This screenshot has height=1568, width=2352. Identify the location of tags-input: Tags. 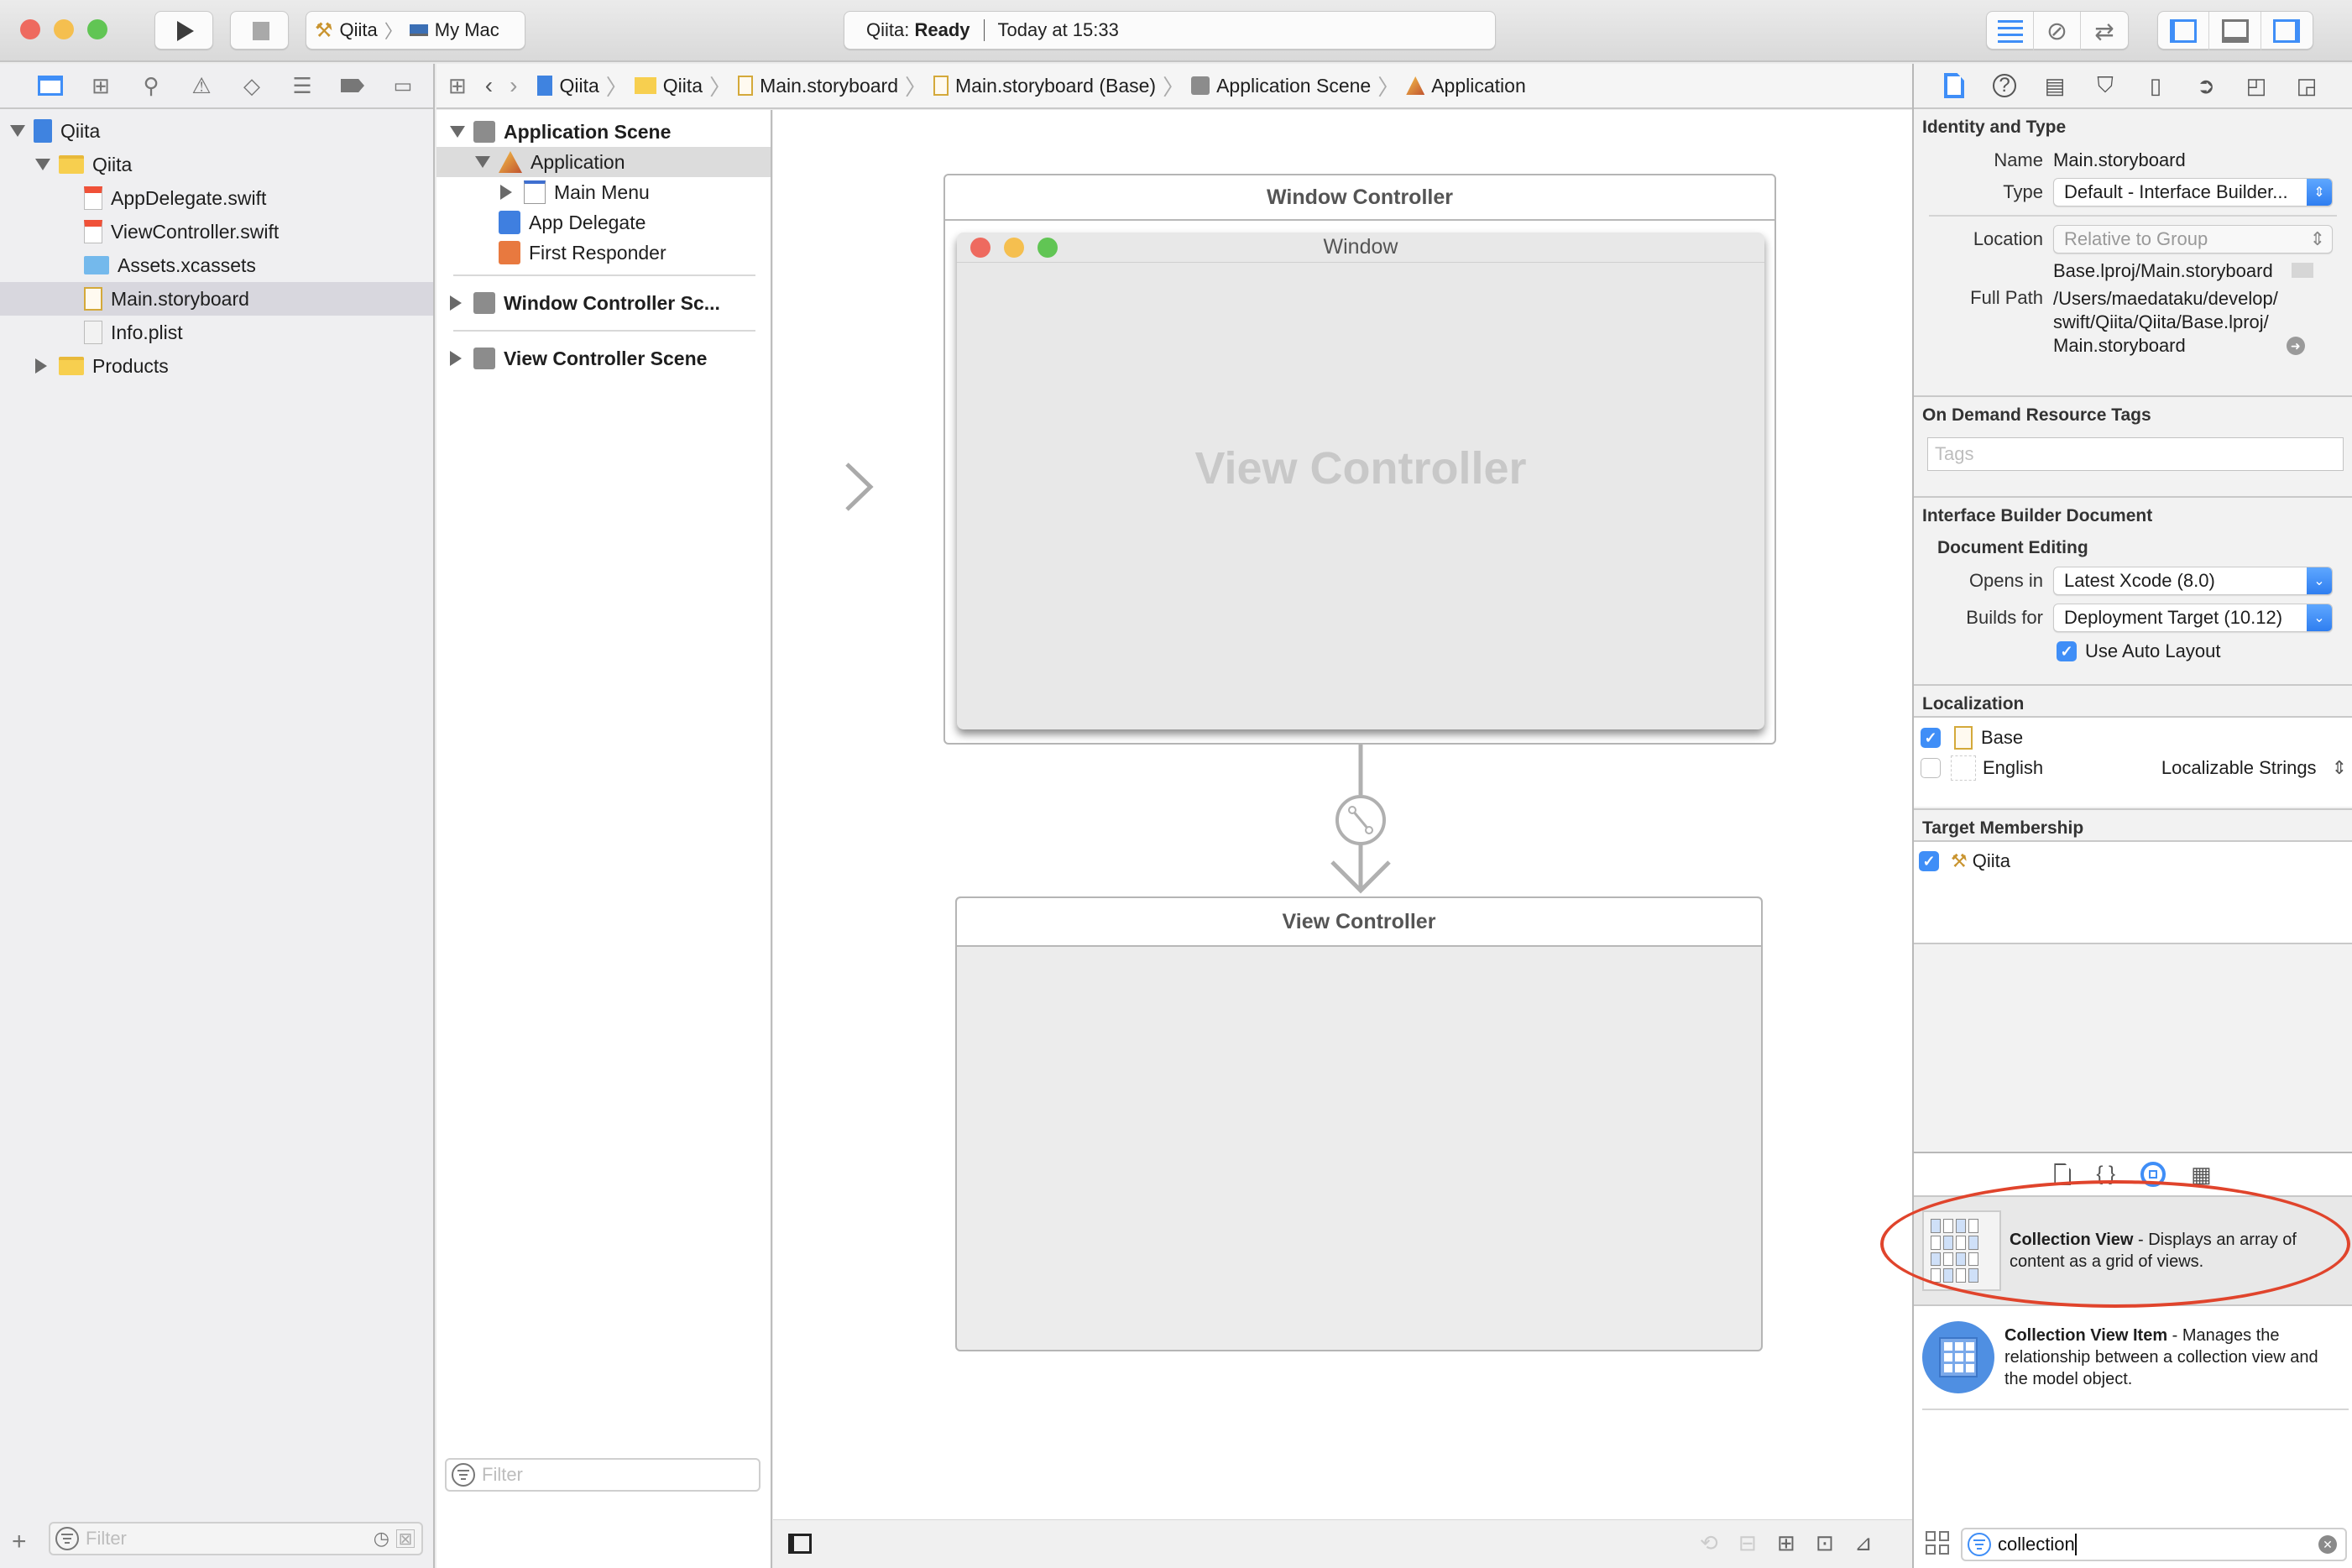
(2135, 454).